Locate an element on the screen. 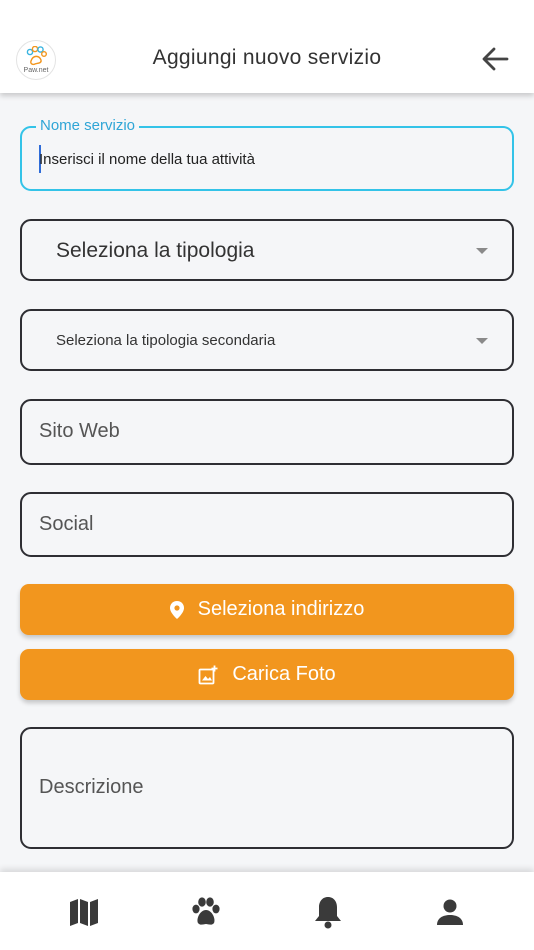  nav-paw is located at coordinates (206, 912).